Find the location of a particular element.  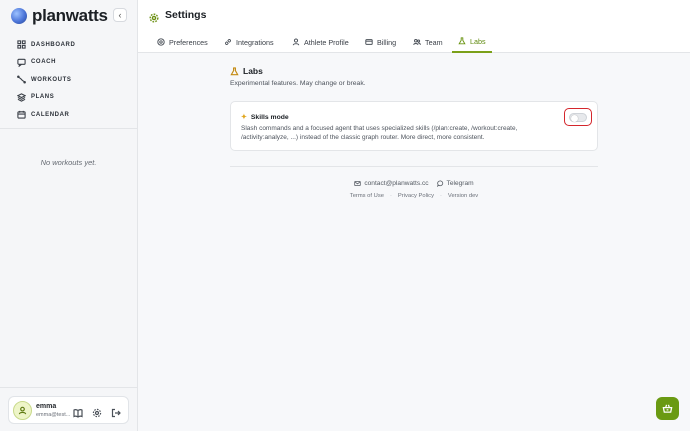

tab-preferences: Preferences is located at coordinates (182, 42).